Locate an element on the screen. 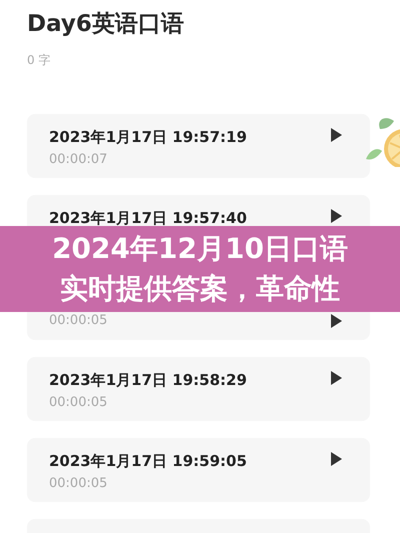  recording-time: 2023年1月17日 19:57:19 is located at coordinates (148, 137).